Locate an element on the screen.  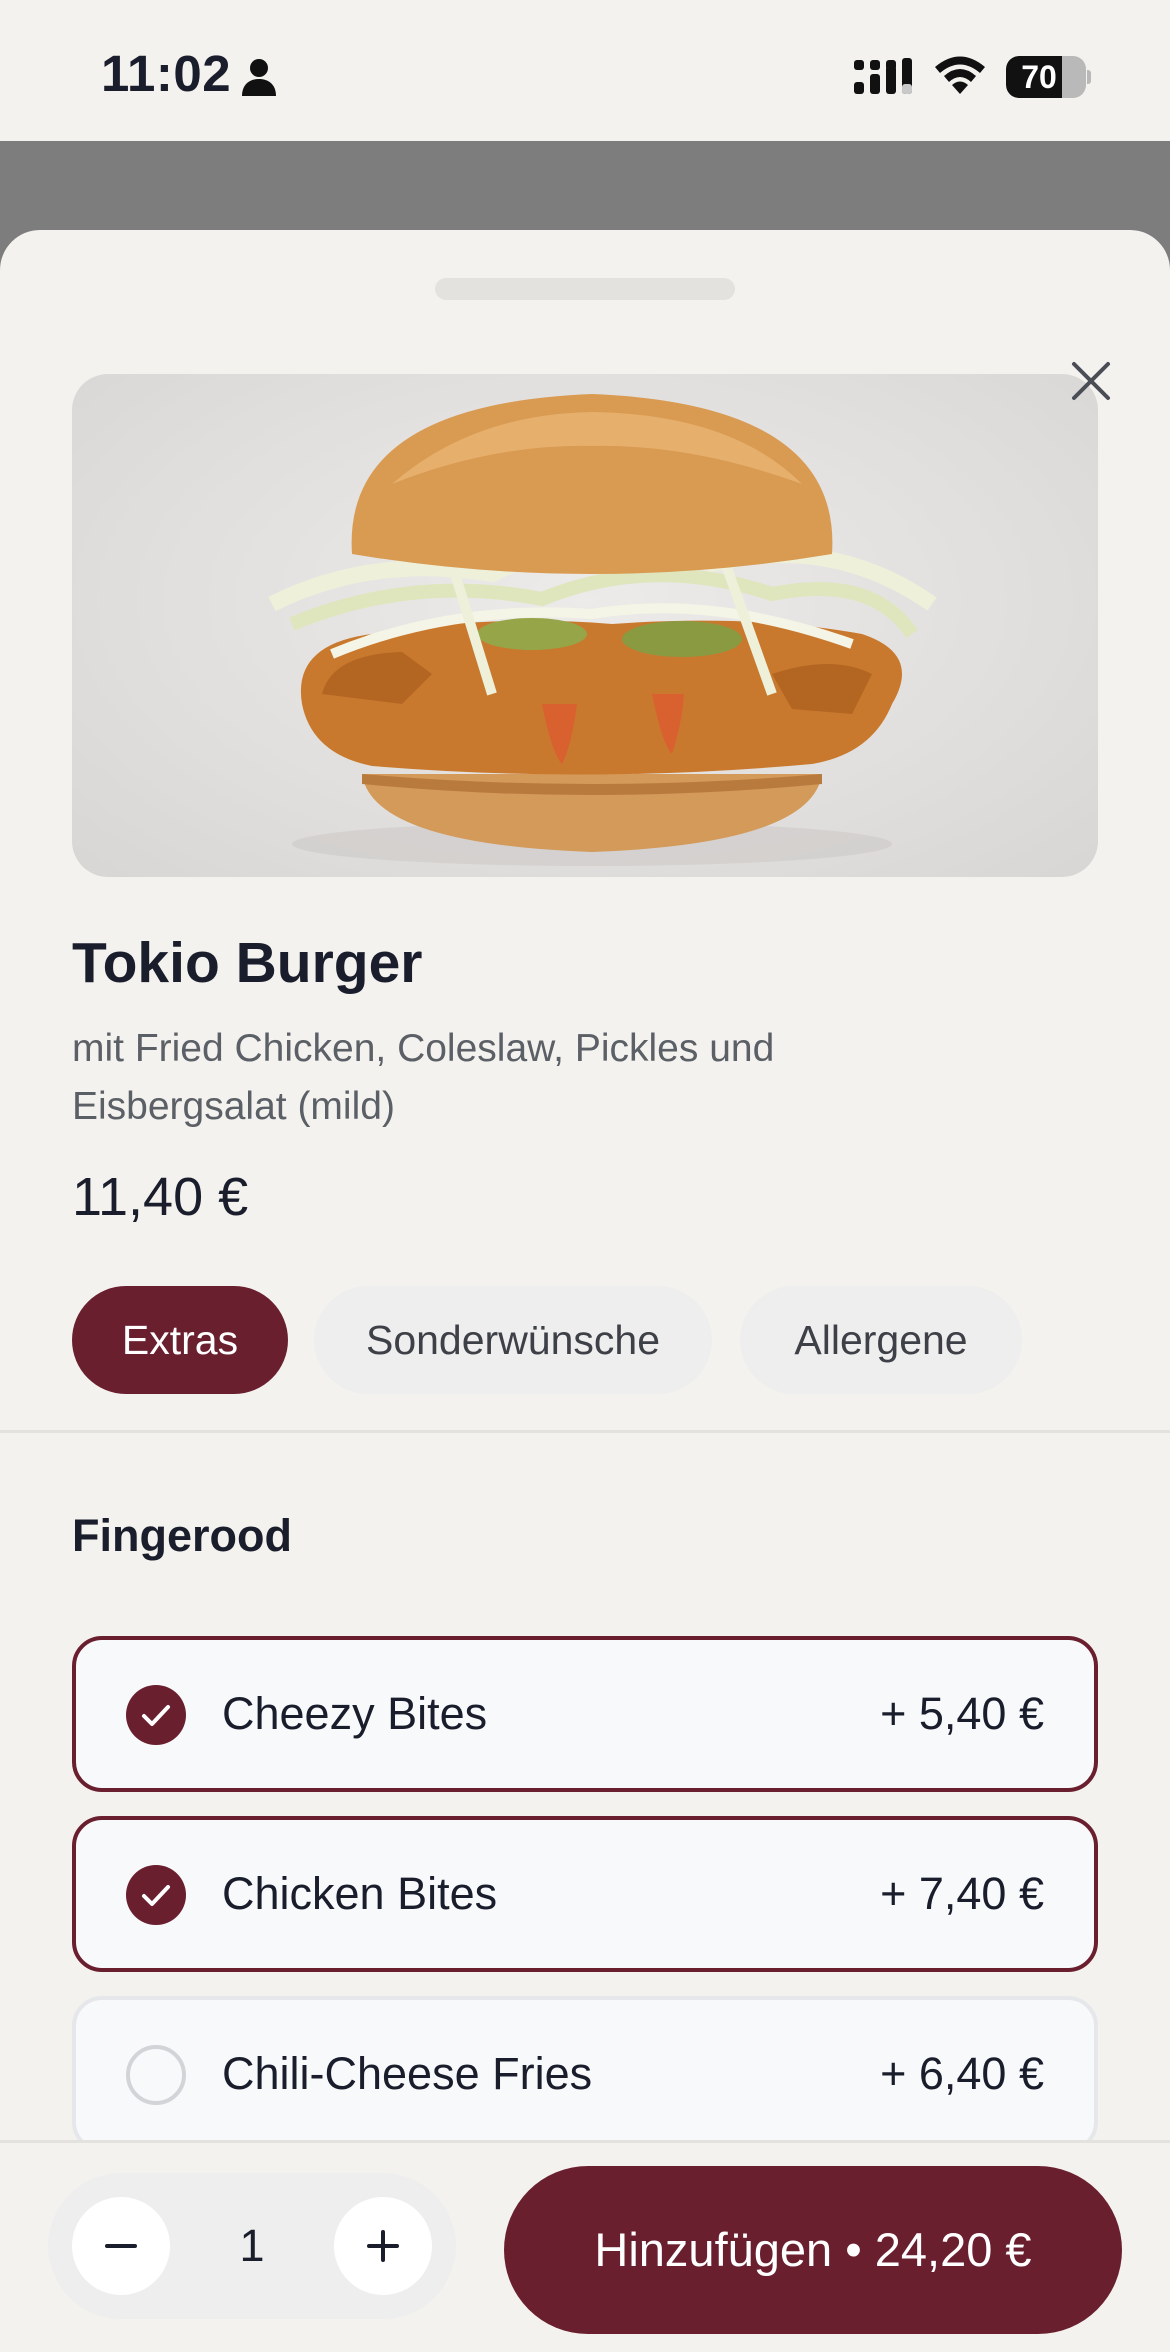
quantity-stepper: 1 is located at coordinates (252, 2246).